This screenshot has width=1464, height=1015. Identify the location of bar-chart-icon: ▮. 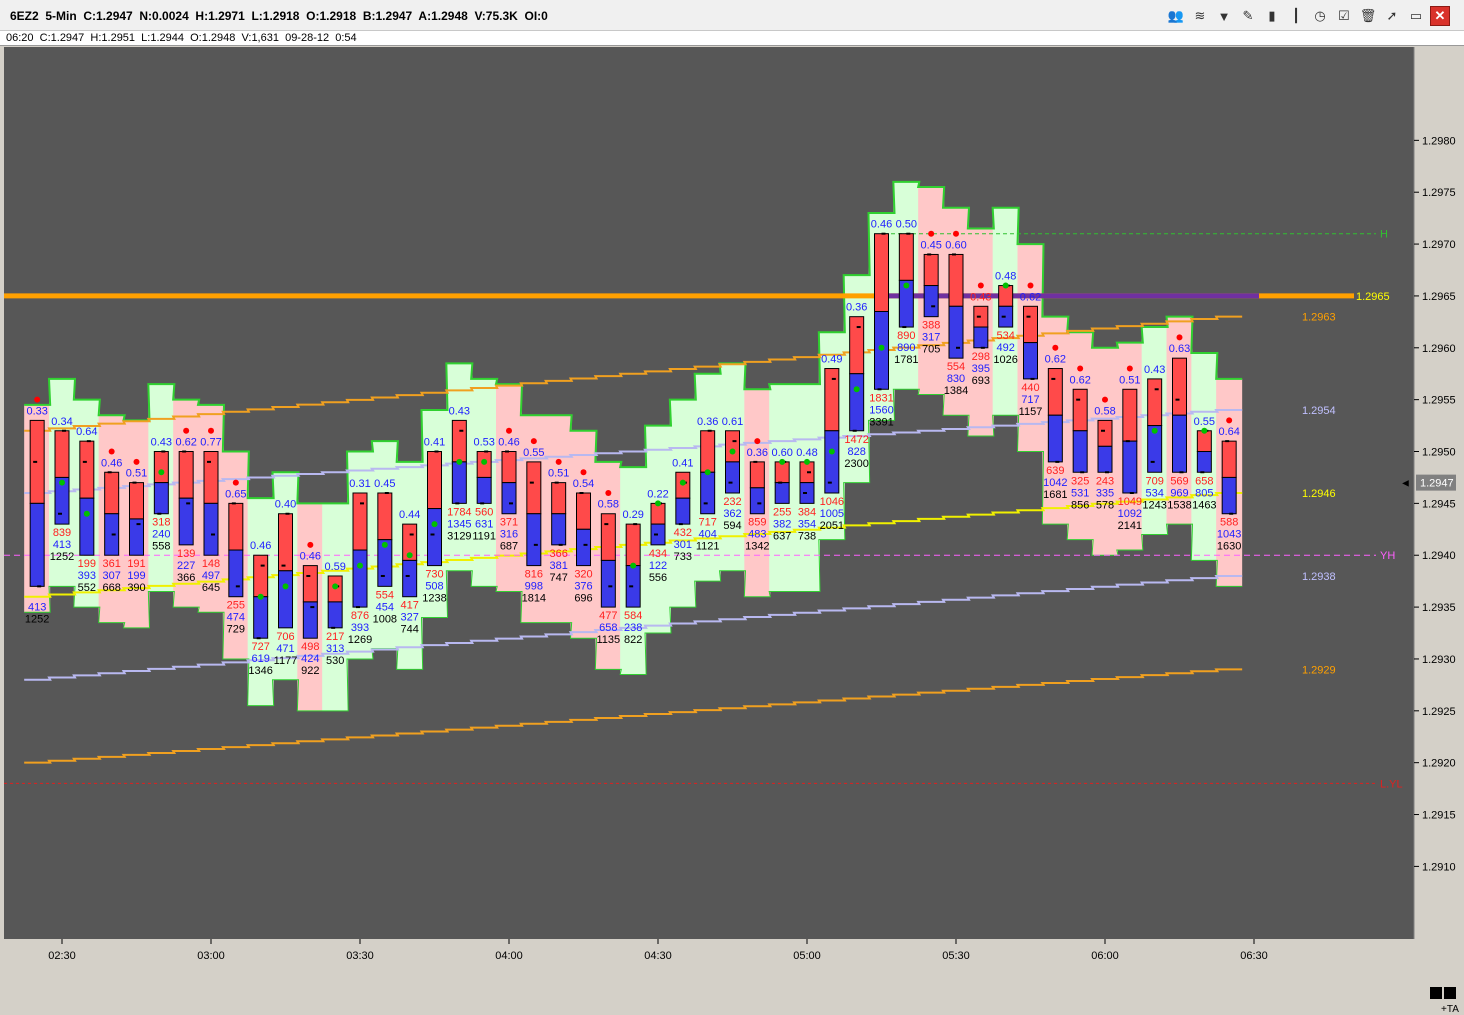
(1272, 16).